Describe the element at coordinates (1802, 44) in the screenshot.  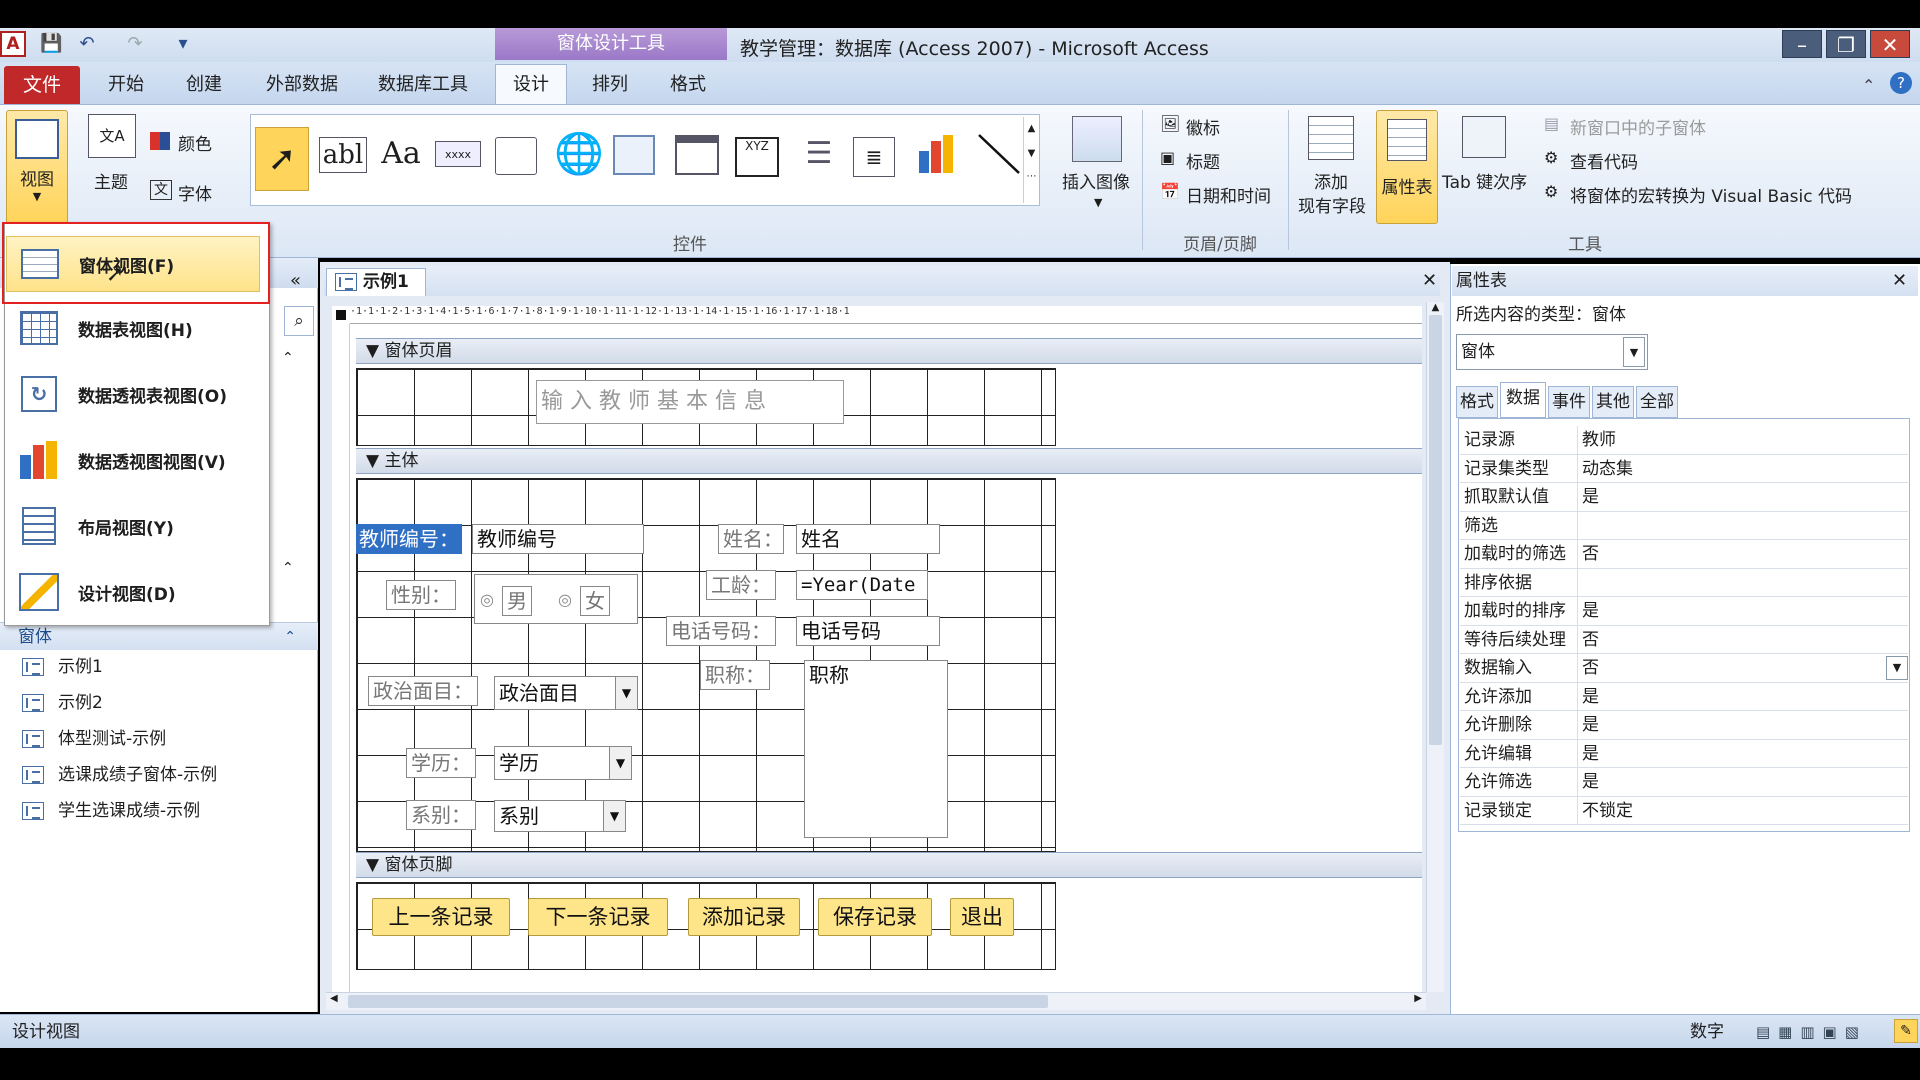
I see `minimize-icon: –` at that location.